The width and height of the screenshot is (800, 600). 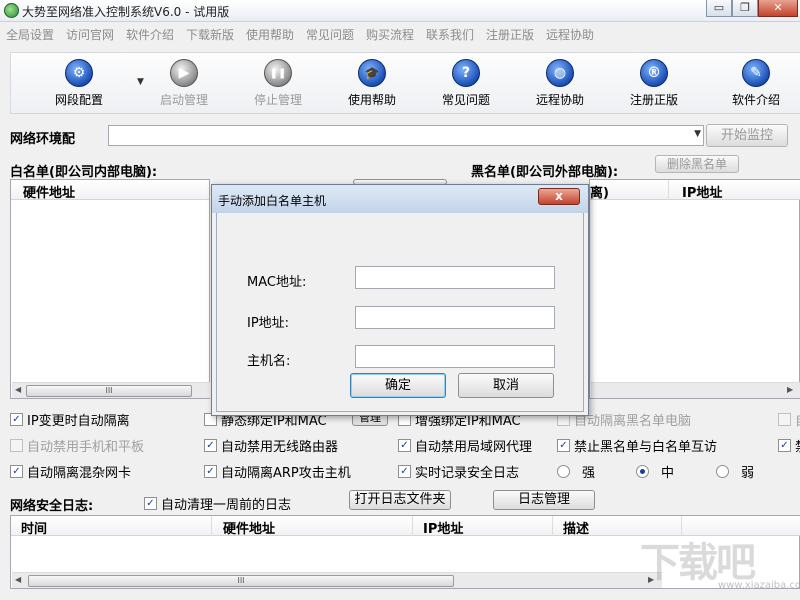 I want to click on close-button: ✕, so click(x=778, y=8).